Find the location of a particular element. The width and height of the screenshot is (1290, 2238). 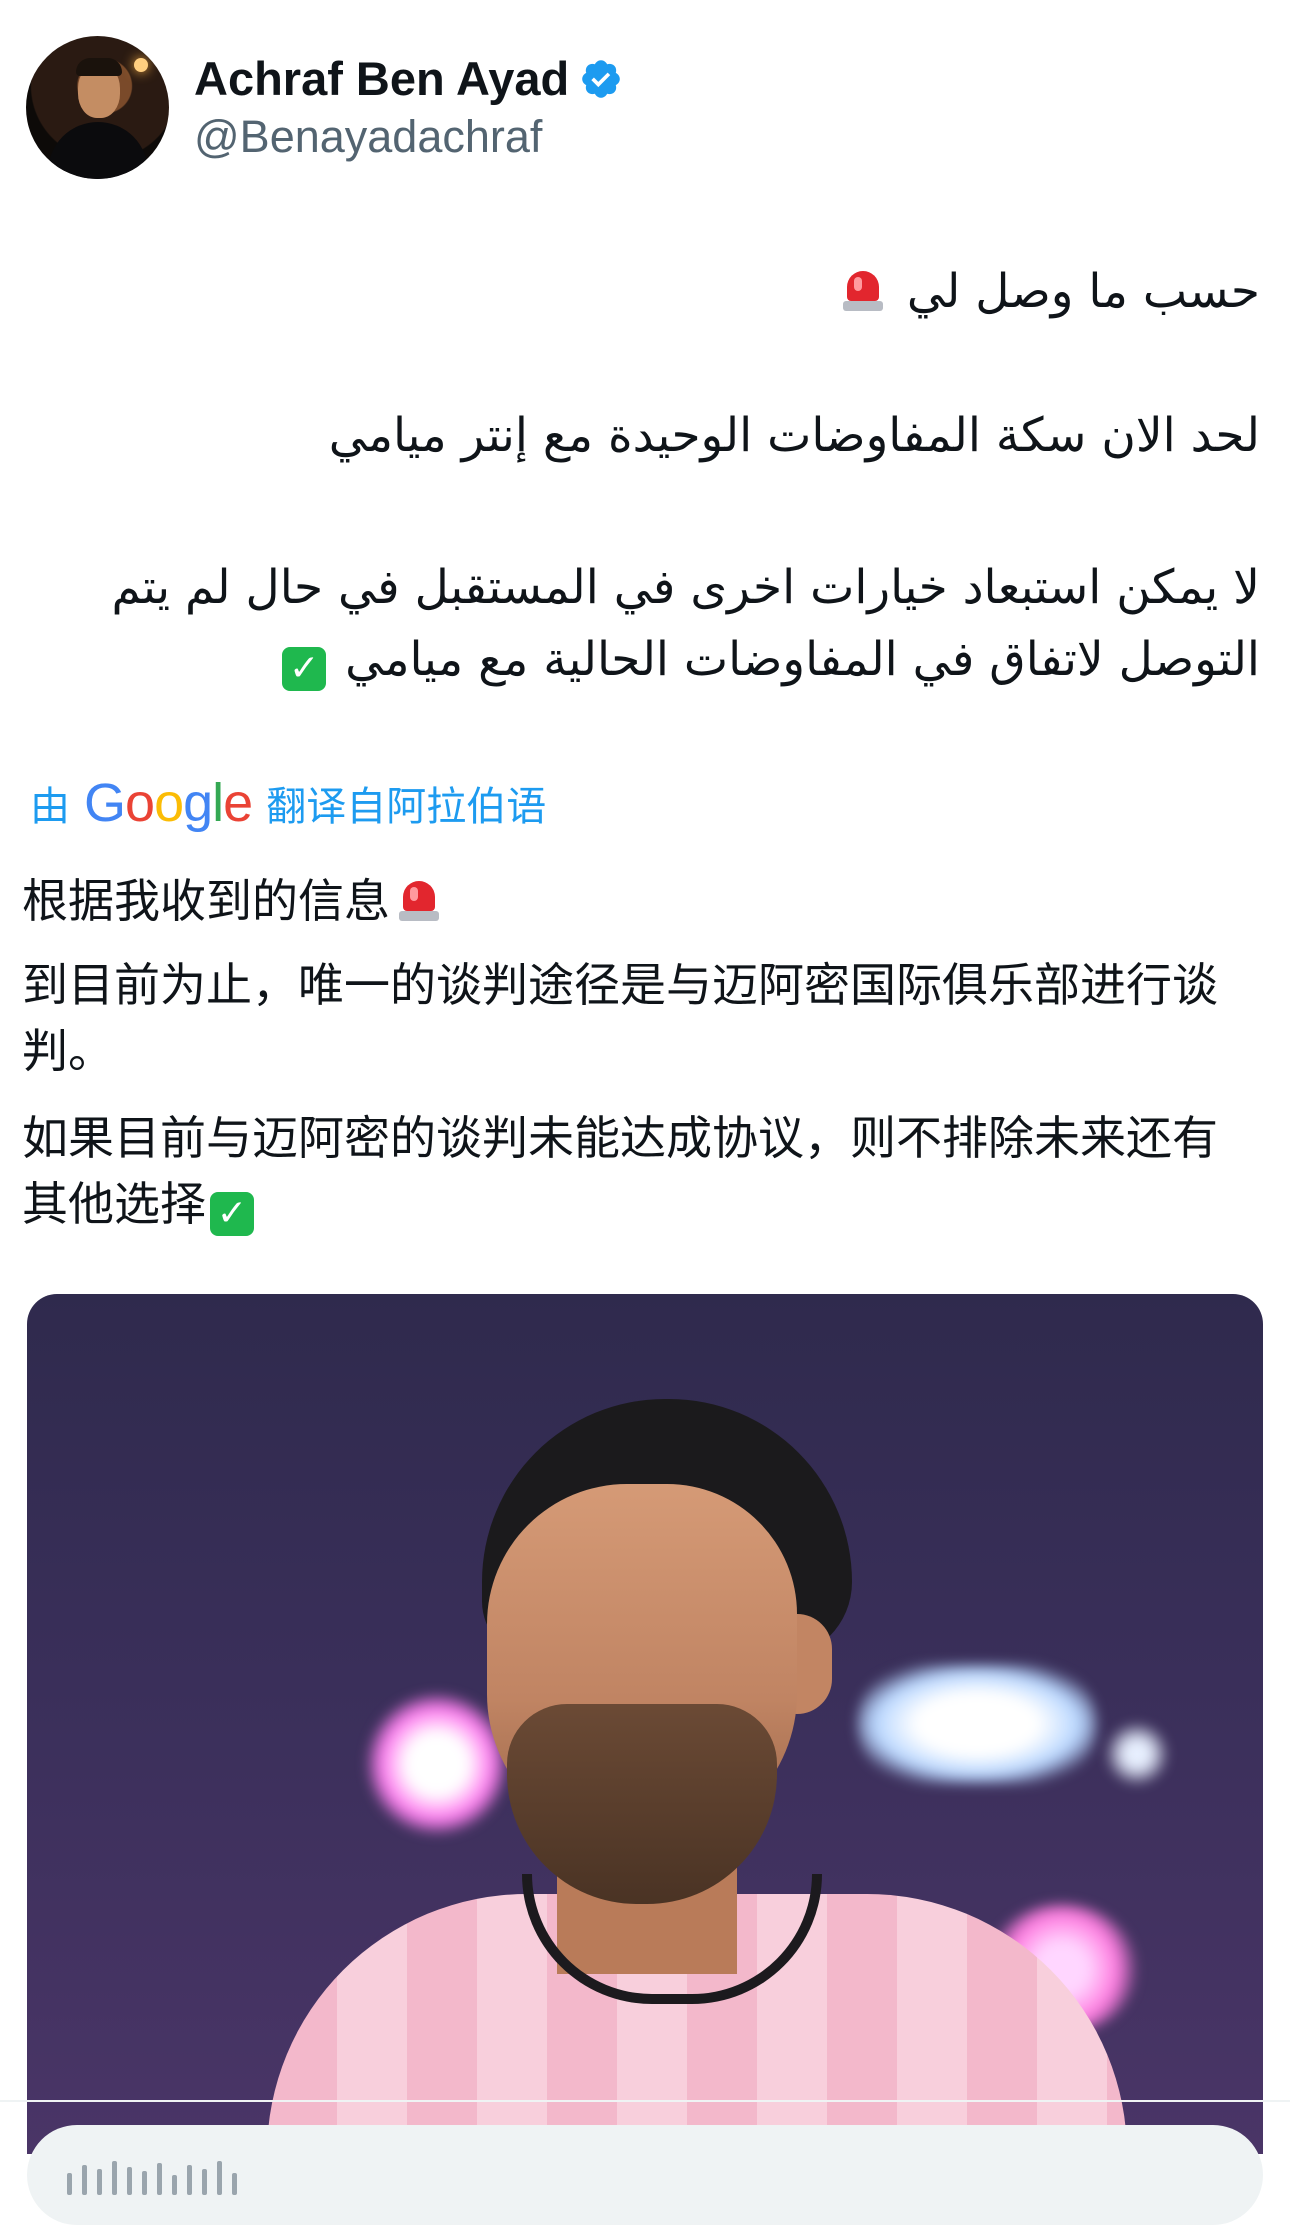

author-names: Achraf Ben Ayad @Benayadachraf is located at coordinates (408, 108).